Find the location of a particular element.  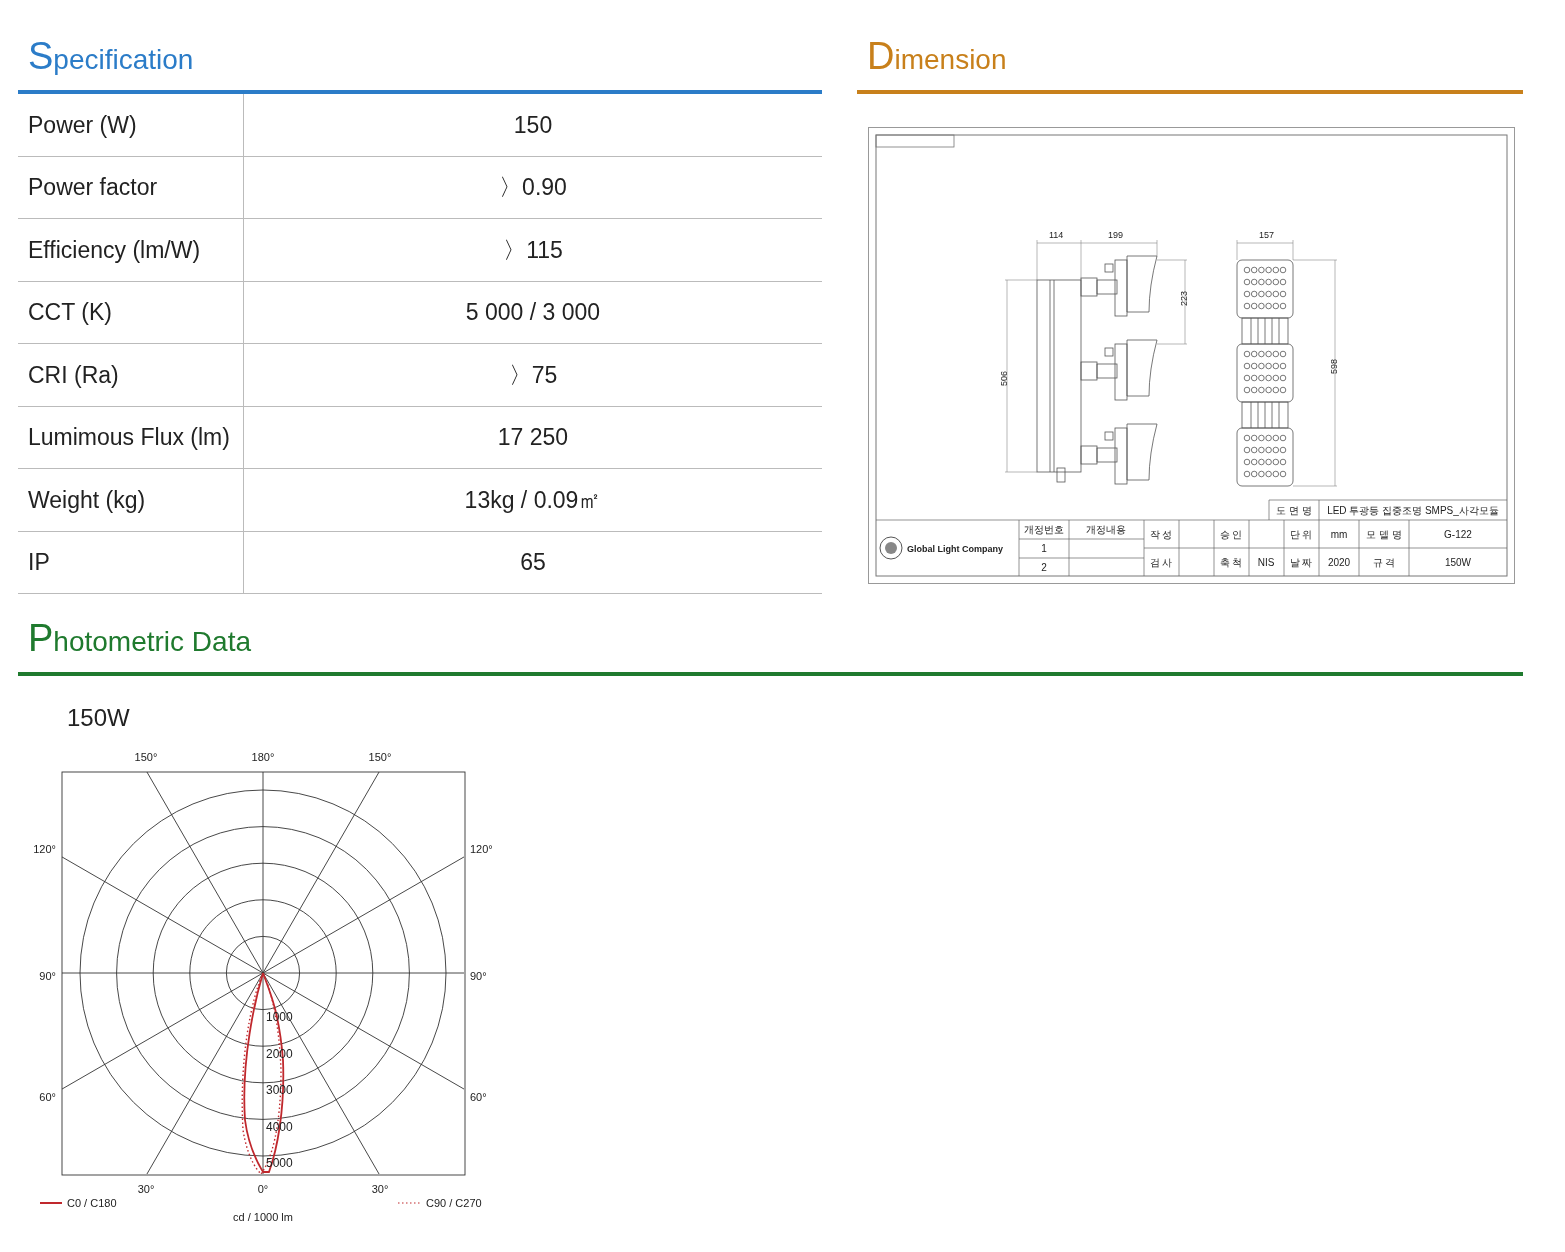

spec-value: 〉75 is located at coordinates (533, 375).